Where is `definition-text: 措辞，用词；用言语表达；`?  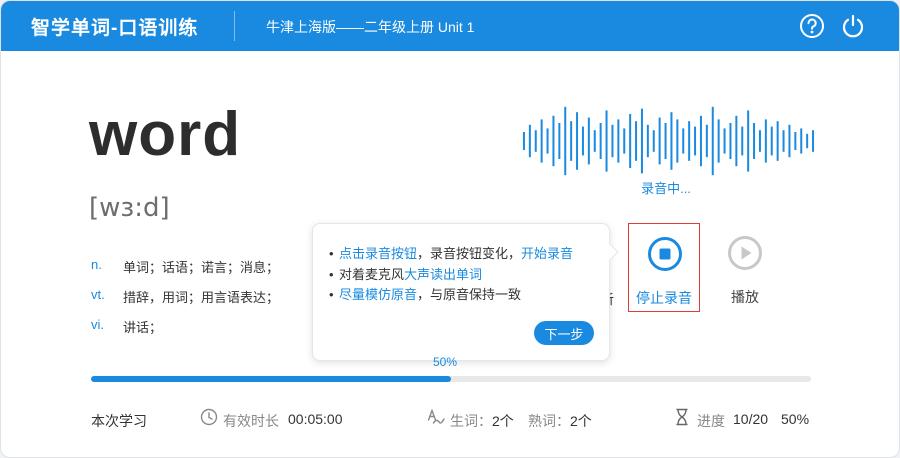 definition-text: 措辞，用词；用言语表达； is located at coordinates (201, 297).